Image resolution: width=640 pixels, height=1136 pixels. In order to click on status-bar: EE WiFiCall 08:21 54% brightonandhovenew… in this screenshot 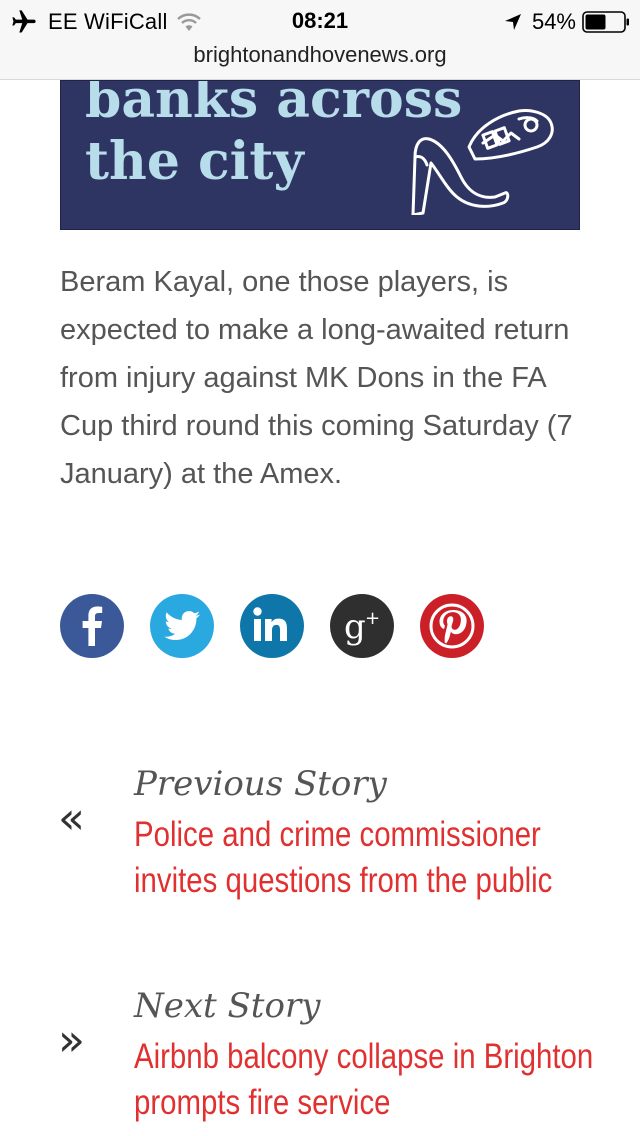, I will do `click(320, 40)`.